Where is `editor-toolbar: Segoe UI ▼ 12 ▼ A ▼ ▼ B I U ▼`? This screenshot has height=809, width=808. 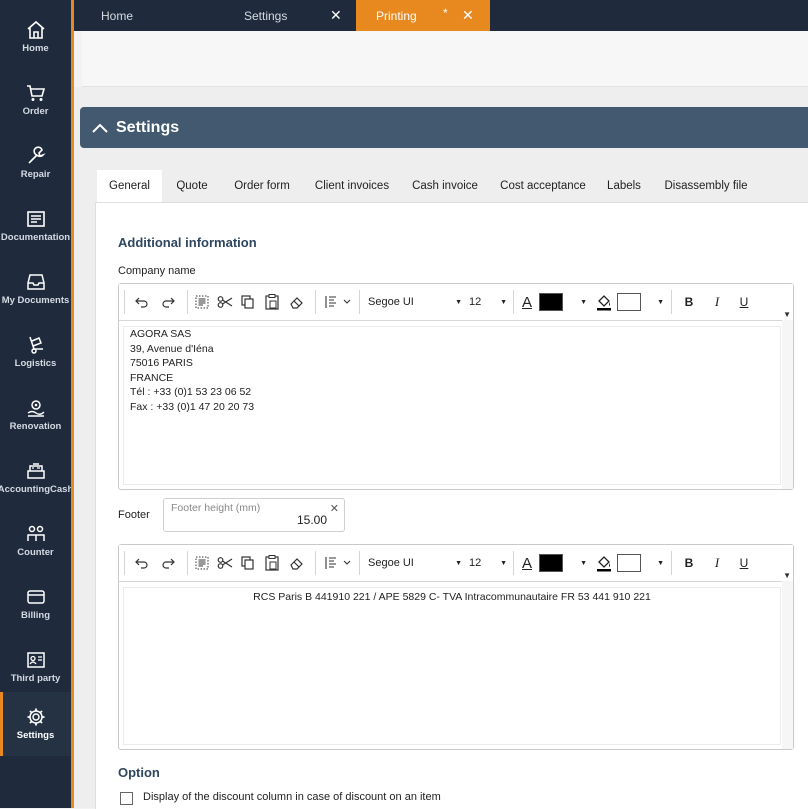
editor-toolbar: Segoe UI ▼ 12 ▼ A ▼ ▼ B I U ▼ is located at coordinates (456, 563).